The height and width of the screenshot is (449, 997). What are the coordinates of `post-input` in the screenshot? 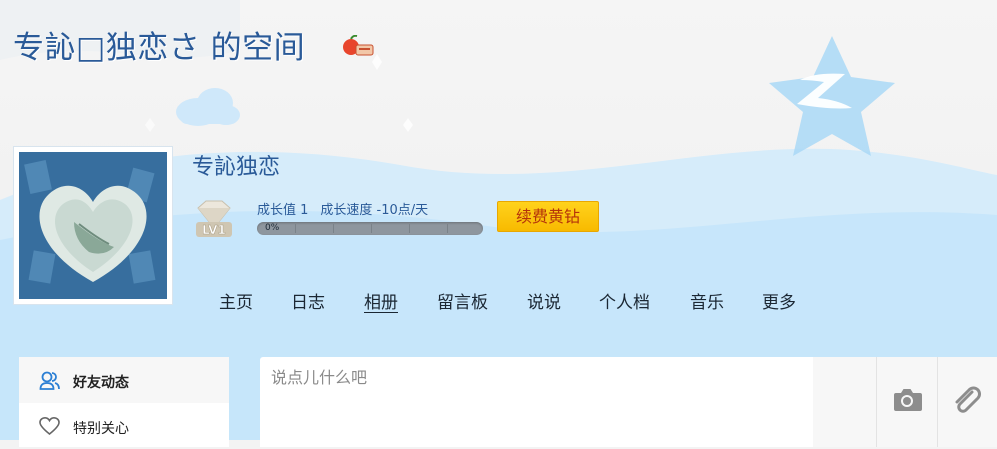 It's located at (536, 402).